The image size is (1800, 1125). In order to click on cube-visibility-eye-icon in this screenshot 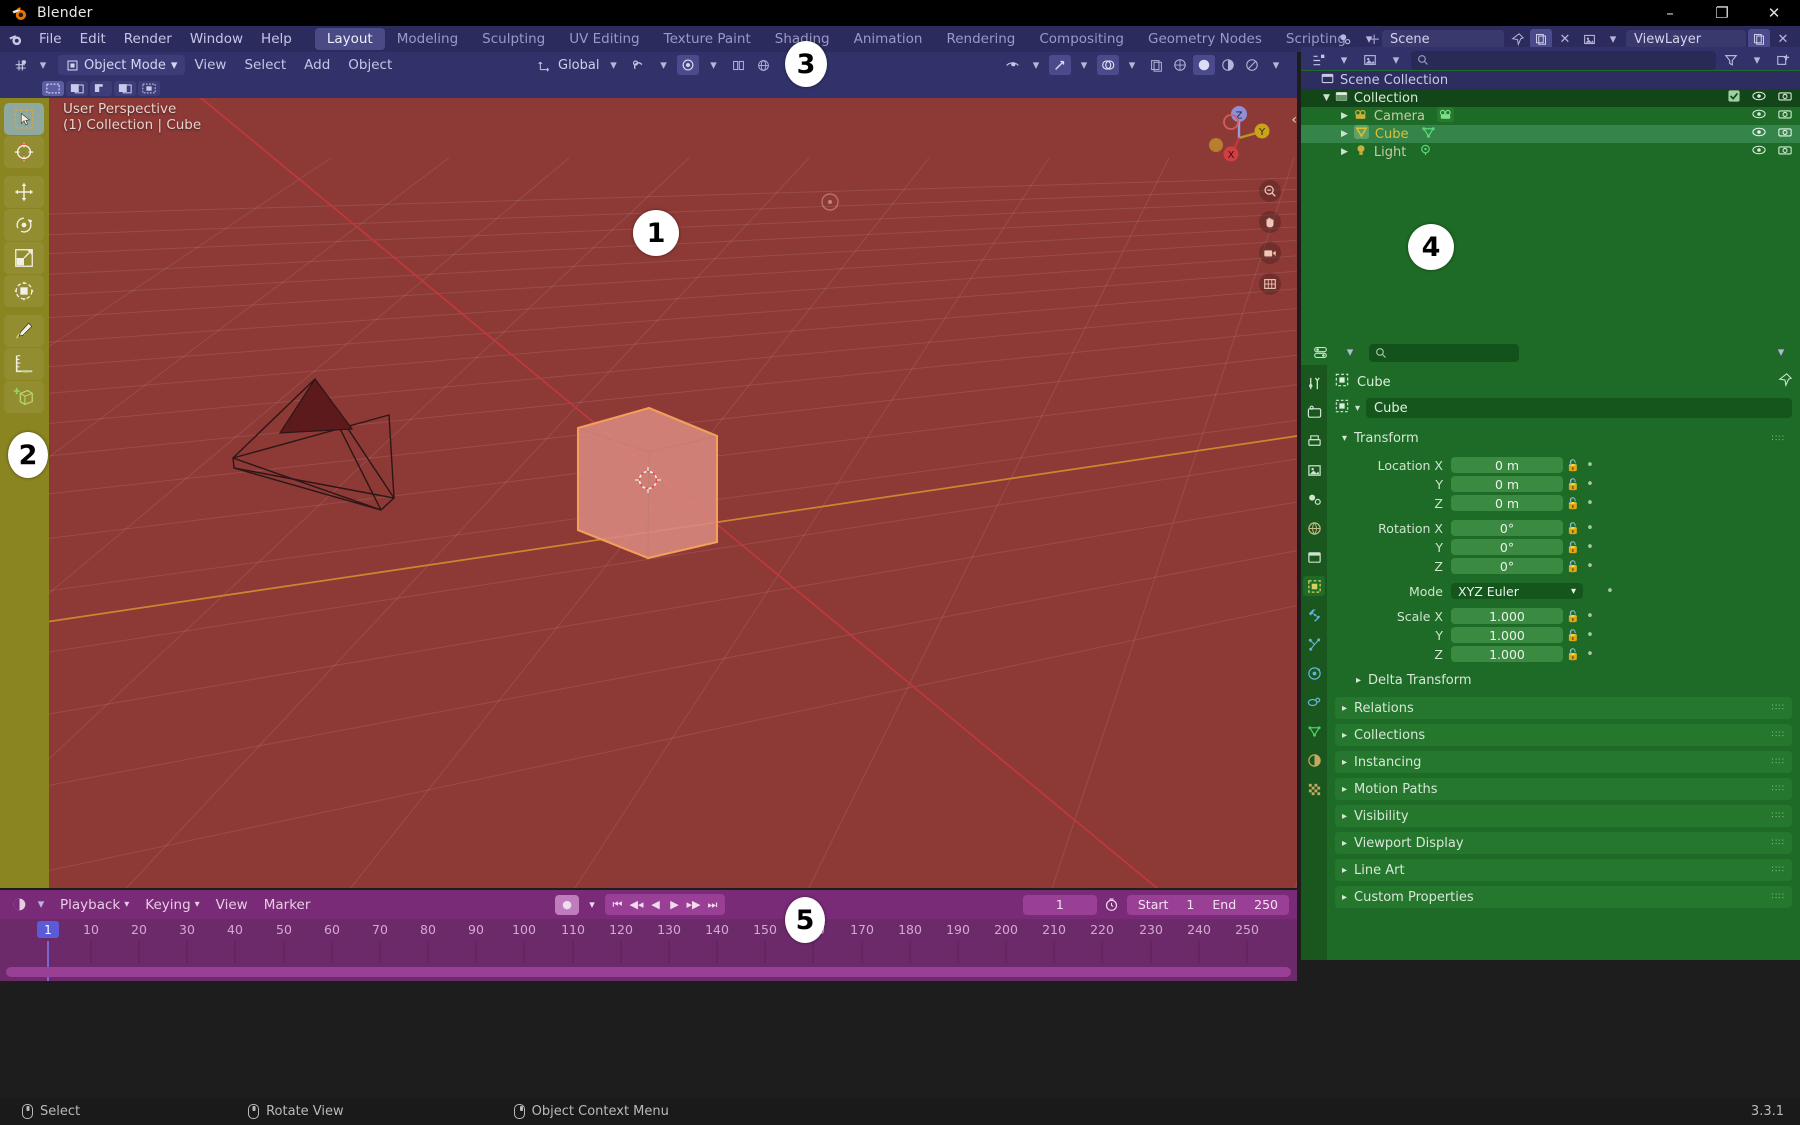, I will do `click(1759, 134)`.